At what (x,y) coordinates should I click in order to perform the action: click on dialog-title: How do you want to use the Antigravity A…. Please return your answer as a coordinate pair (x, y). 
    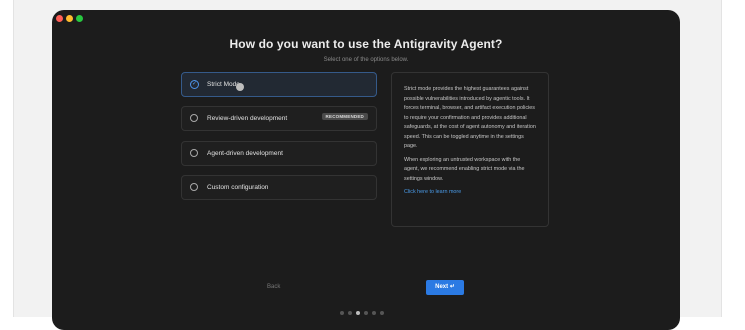
    Looking at the image, I should click on (366, 44).